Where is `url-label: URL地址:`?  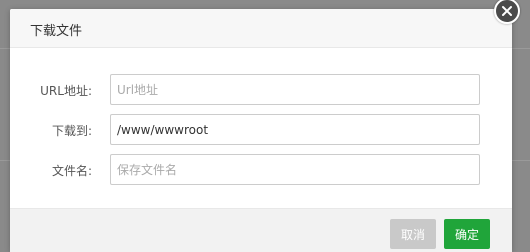 url-label: URL地址: is located at coordinates (66, 91).